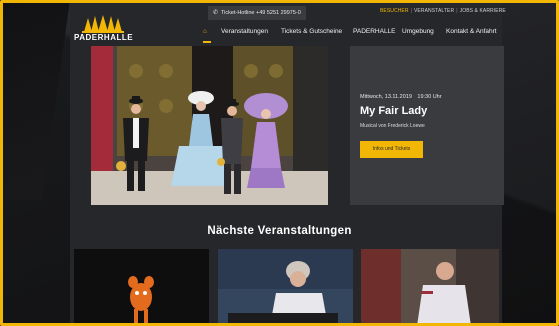 This screenshot has height=326, width=559. Describe the element at coordinates (392, 126) in the screenshot. I see `event-subtitle: Musical von Frederick Loewe` at that location.